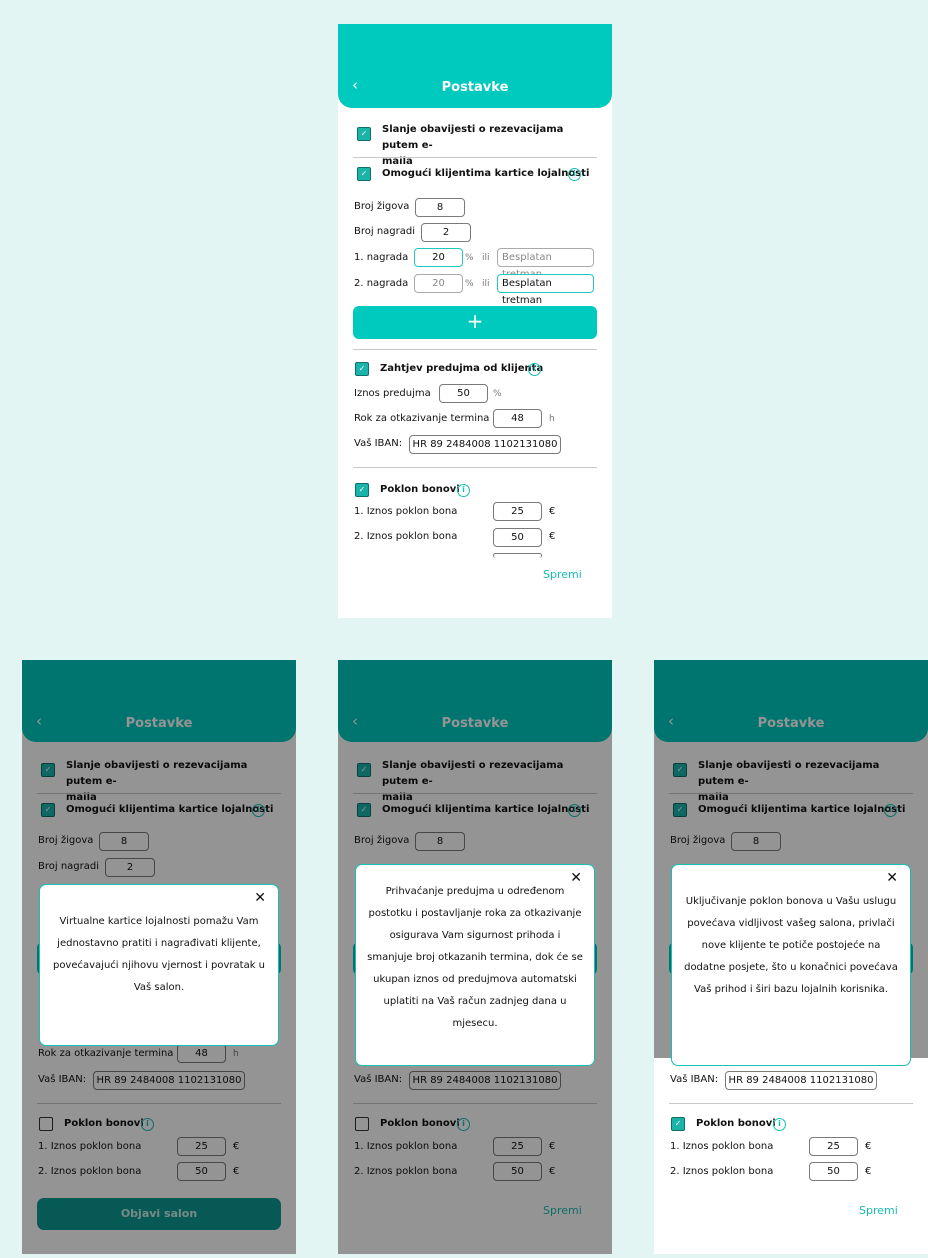  Describe the element at coordinates (517, 555) in the screenshot. I see `voucher3-input` at that location.